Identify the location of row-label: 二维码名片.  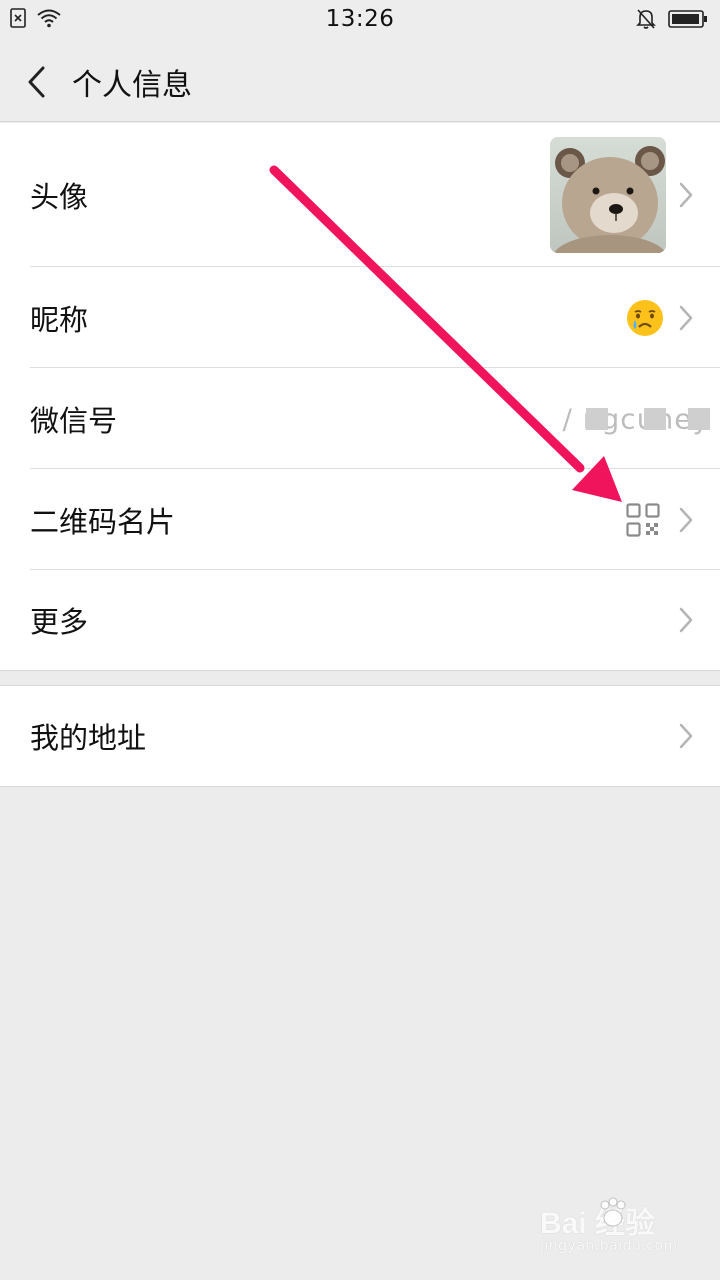
(103, 521).